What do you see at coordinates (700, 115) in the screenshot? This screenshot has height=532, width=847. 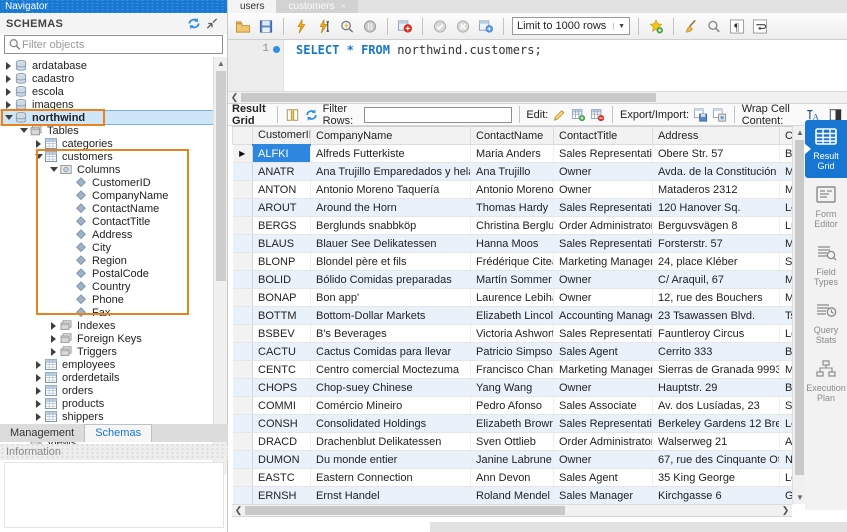 I see `export-recordset-icon` at bounding box center [700, 115].